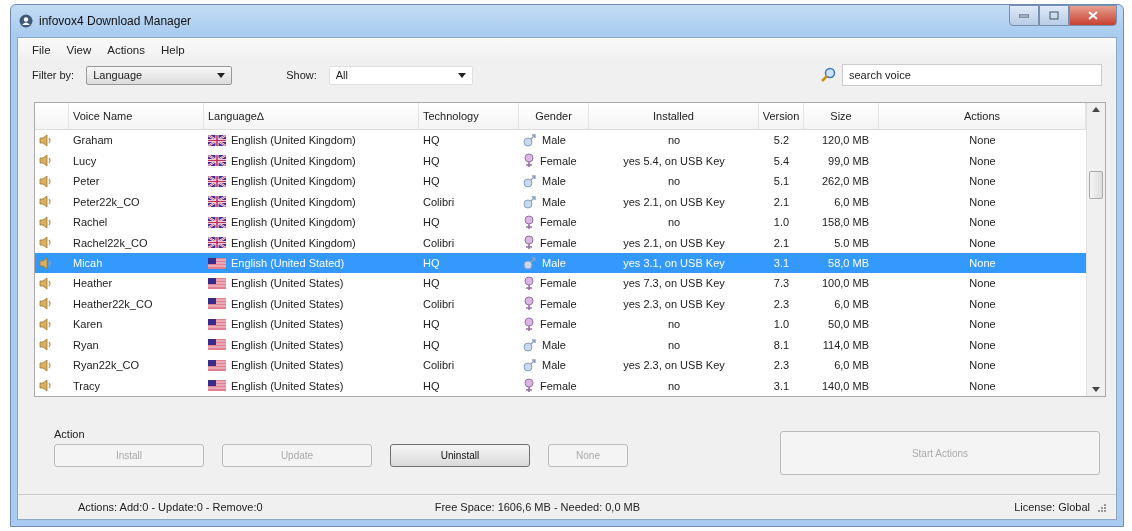 The height and width of the screenshot is (531, 1132). Describe the element at coordinates (136, 116) in the screenshot. I see `column-header: Voice Name` at that location.